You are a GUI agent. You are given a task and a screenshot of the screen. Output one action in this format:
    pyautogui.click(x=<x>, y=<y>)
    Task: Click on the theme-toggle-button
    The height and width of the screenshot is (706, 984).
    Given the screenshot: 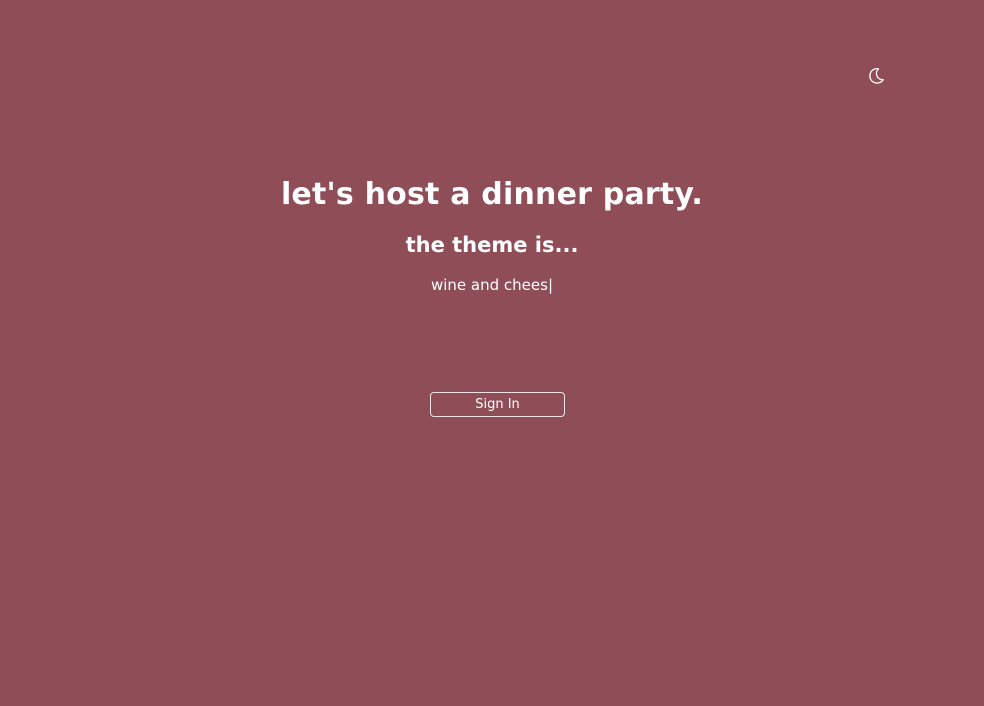 What is the action you would take?
    pyautogui.click(x=876, y=76)
    